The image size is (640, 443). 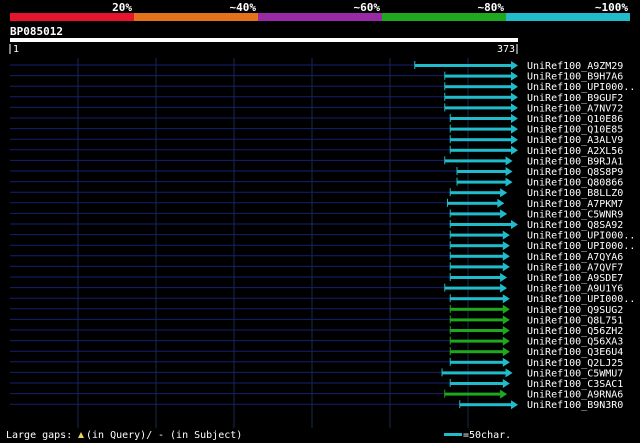 What do you see at coordinates (575, 130) in the screenshot?
I see `hit-label: UniRef100_Q10E85` at bounding box center [575, 130].